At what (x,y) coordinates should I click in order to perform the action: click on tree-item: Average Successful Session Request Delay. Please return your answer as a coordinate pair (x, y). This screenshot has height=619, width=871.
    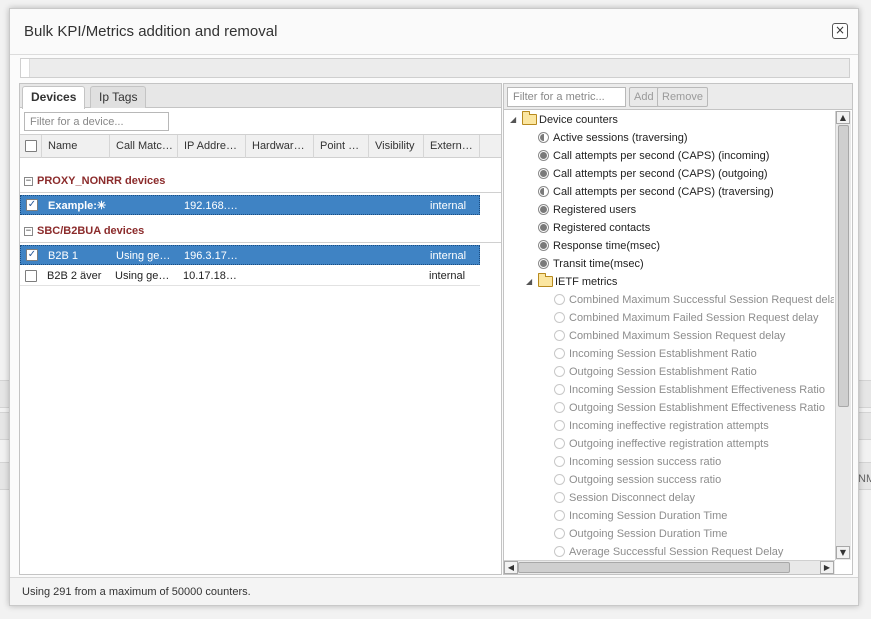
    Looking at the image, I should click on (669, 551).